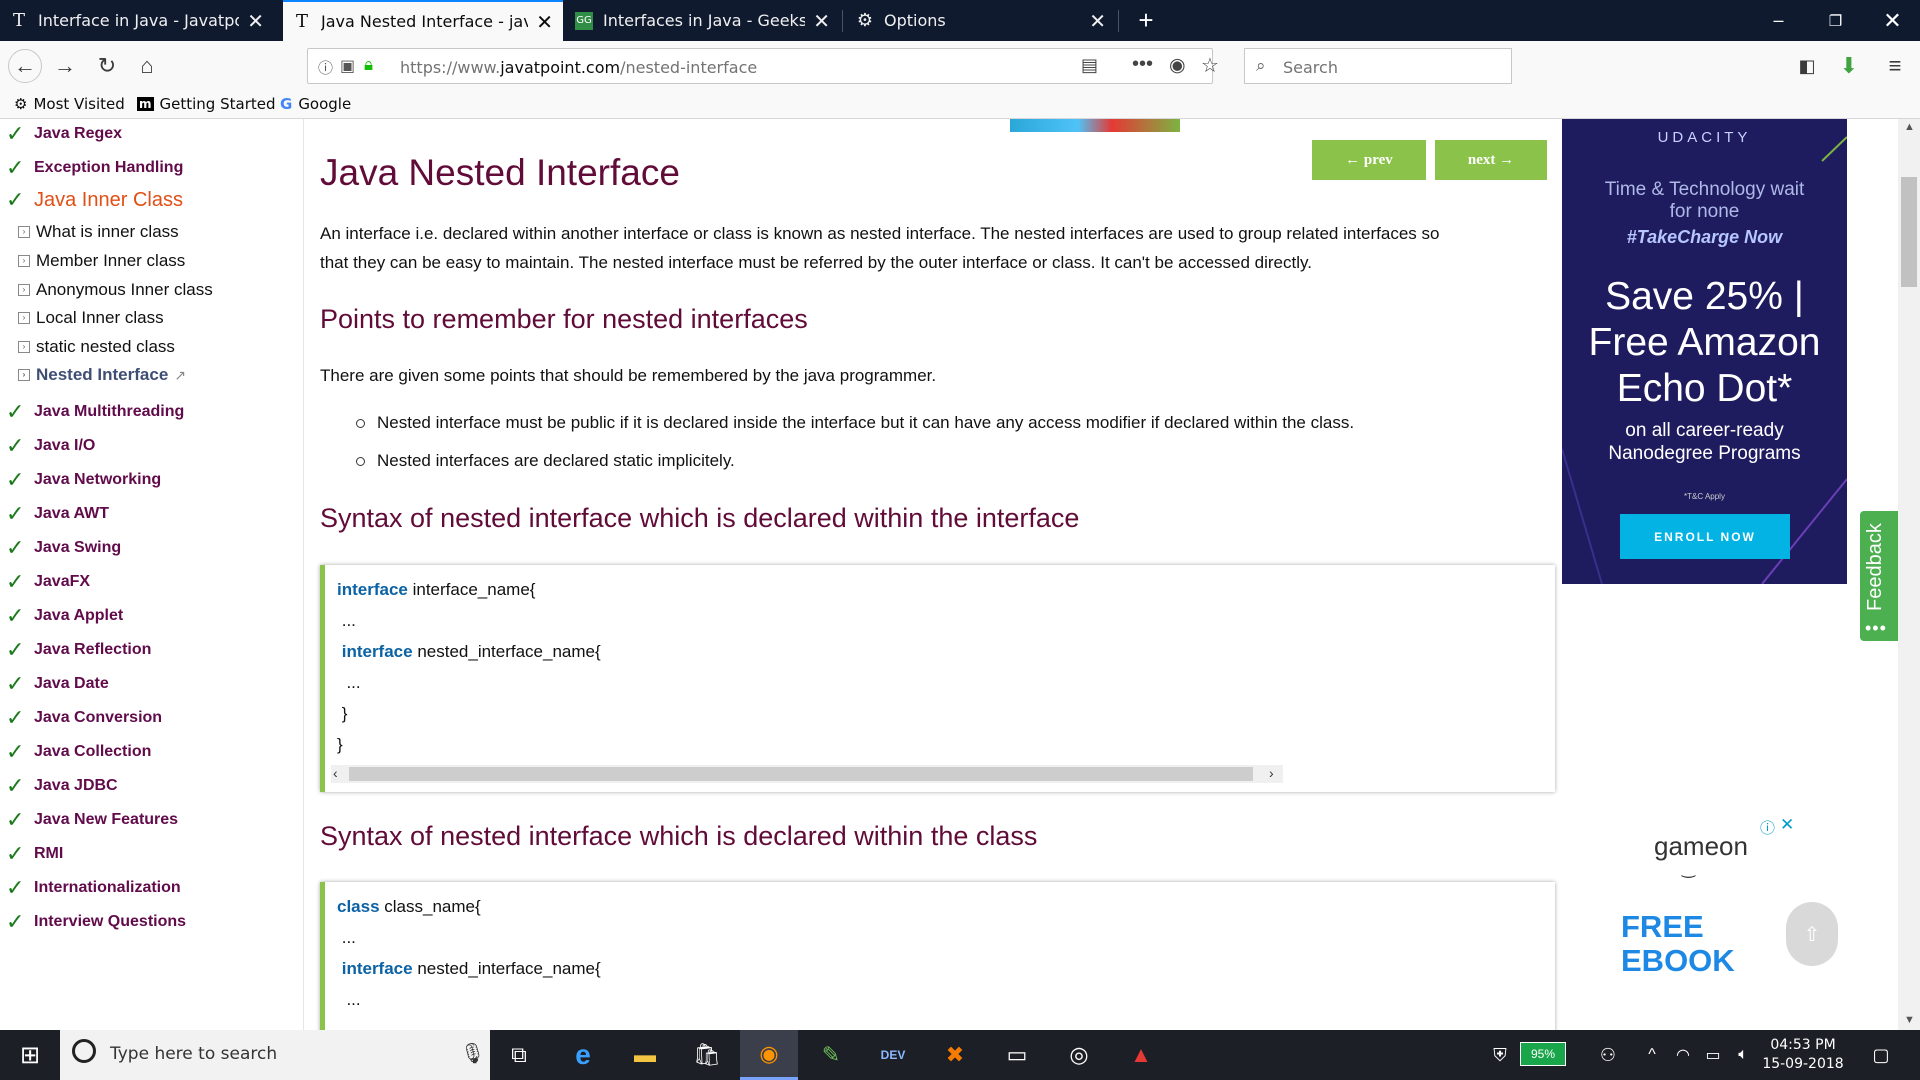  Describe the element at coordinates (102, 375) in the screenshot. I see `sidebar-subitem-nested-interface: › Nested Interface ↗` at that location.